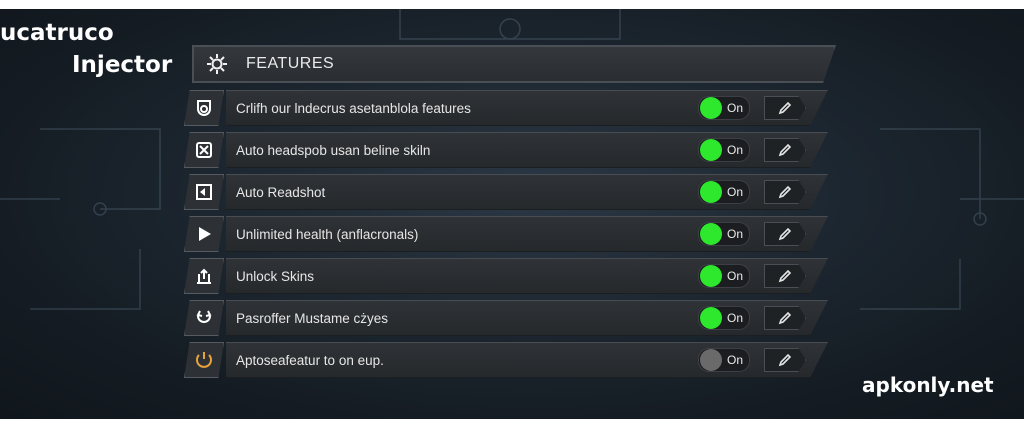  Describe the element at coordinates (527, 276) in the screenshot. I see `feature-bar: Unlock Skins On` at that location.